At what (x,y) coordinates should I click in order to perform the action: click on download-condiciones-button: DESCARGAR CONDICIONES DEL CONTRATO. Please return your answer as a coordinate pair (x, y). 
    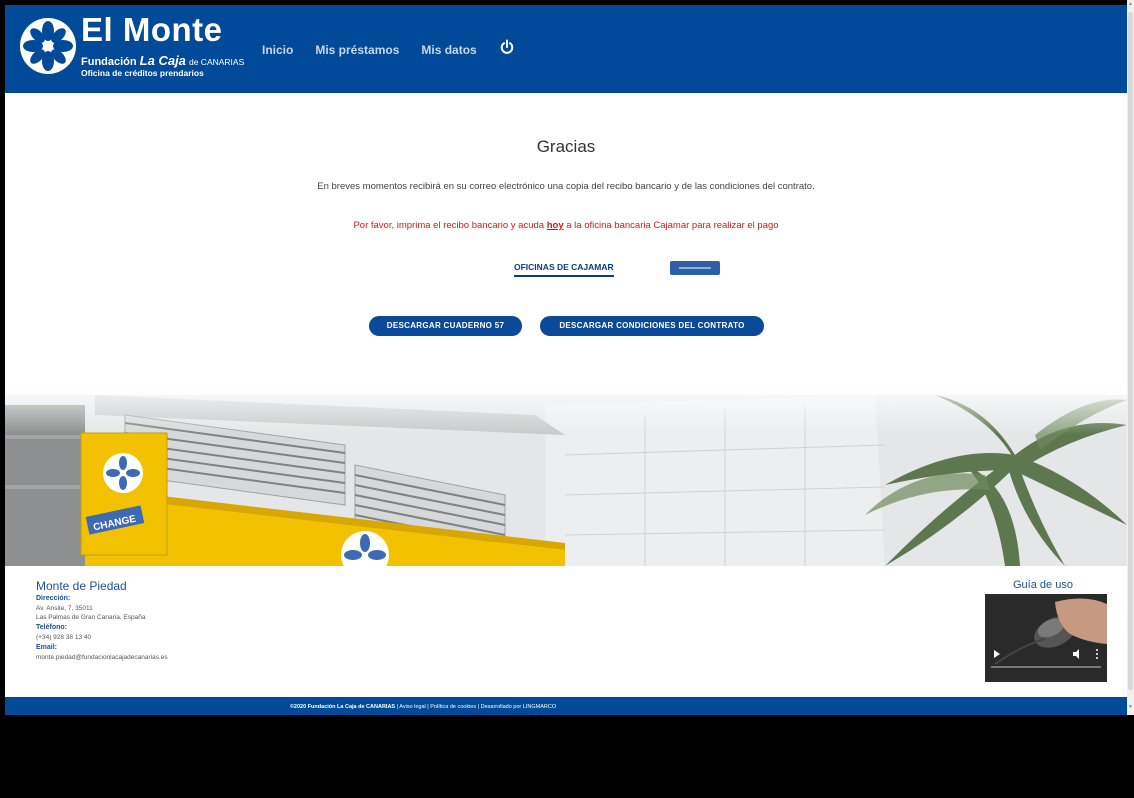
    Looking at the image, I should click on (652, 326).